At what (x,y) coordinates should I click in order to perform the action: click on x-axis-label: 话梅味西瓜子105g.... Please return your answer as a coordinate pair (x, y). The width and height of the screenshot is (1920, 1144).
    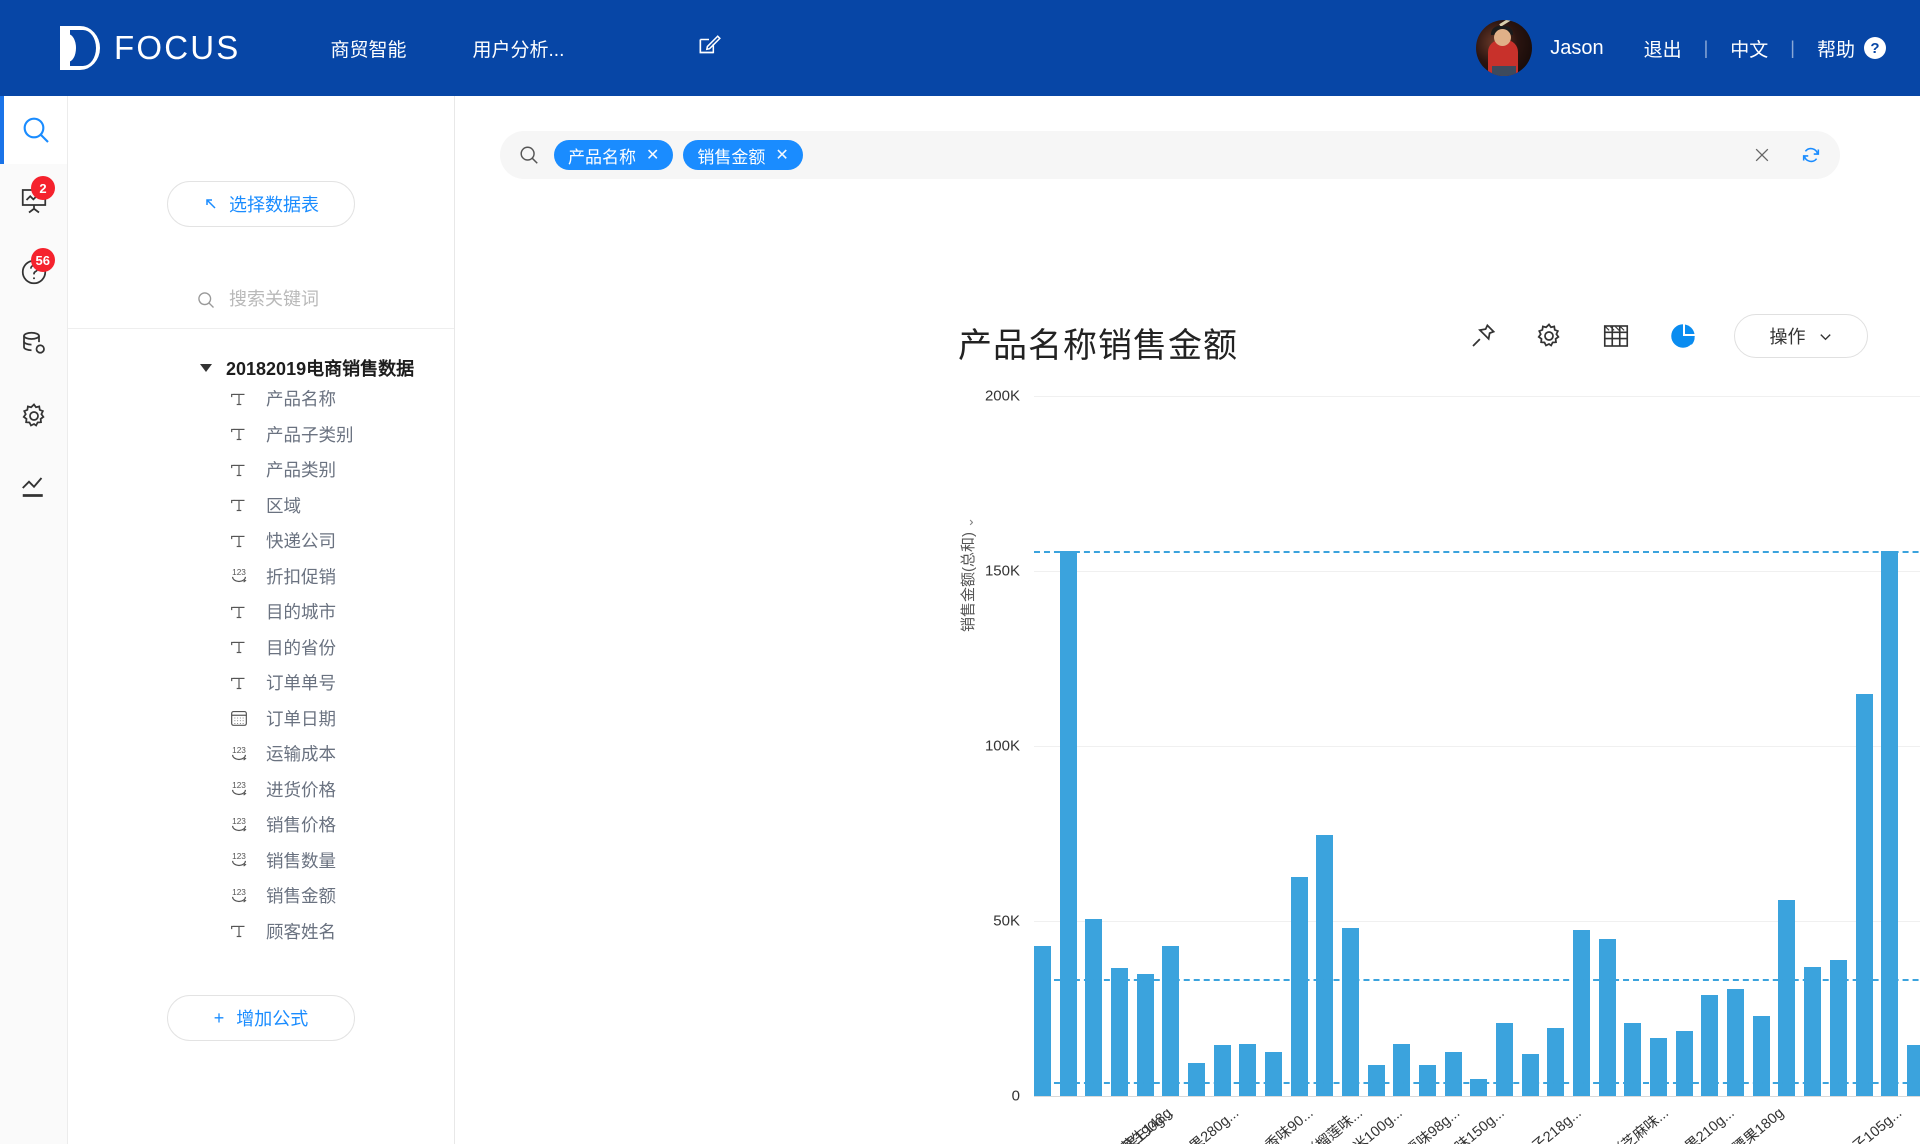
    Looking at the image, I should click on (1848, 1123).